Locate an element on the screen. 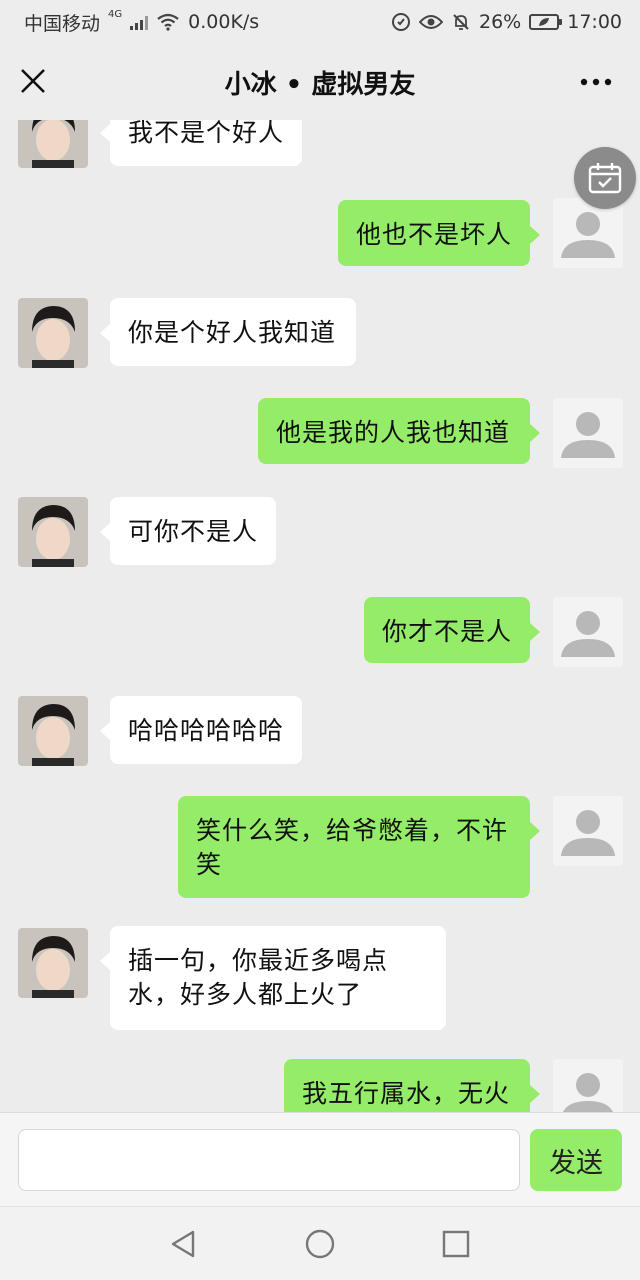 This screenshot has height=1280, width=640. mute-bell-icon is located at coordinates (461, 22).